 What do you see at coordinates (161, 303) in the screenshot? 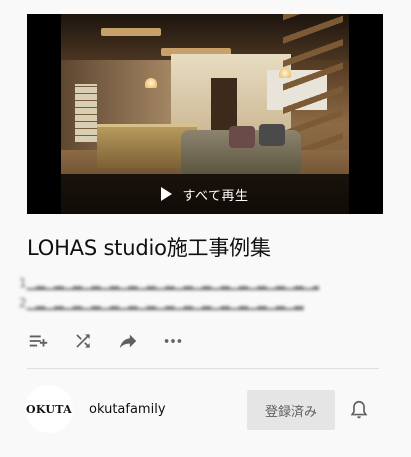
I see `playlist-meta-line-2: 2▁▂▁▂▁▂▁▂▁▂▁▂▁▂▁▂▁▂▁▂▁▂▁▂▁▂▁▂▁▂` at bounding box center [161, 303].